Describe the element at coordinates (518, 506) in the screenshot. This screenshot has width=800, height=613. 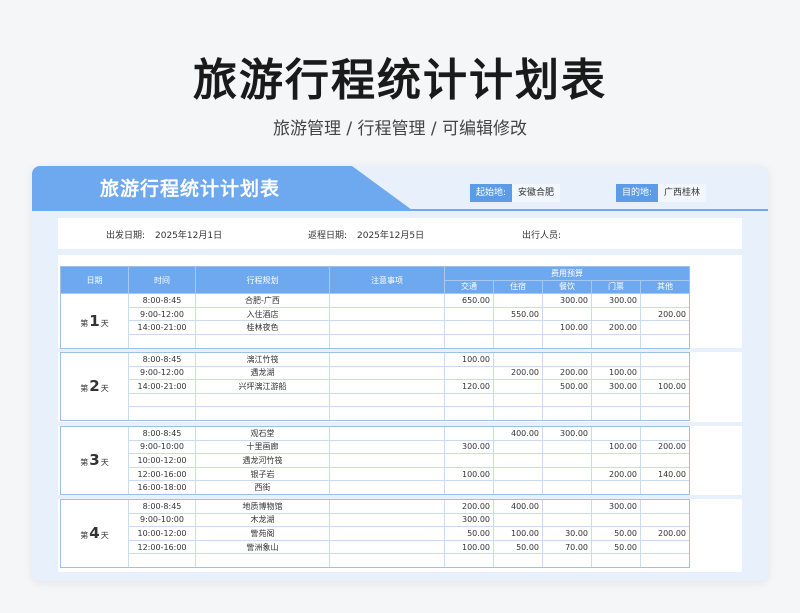
I see `lodging-cost-cell: 400.00` at that location.